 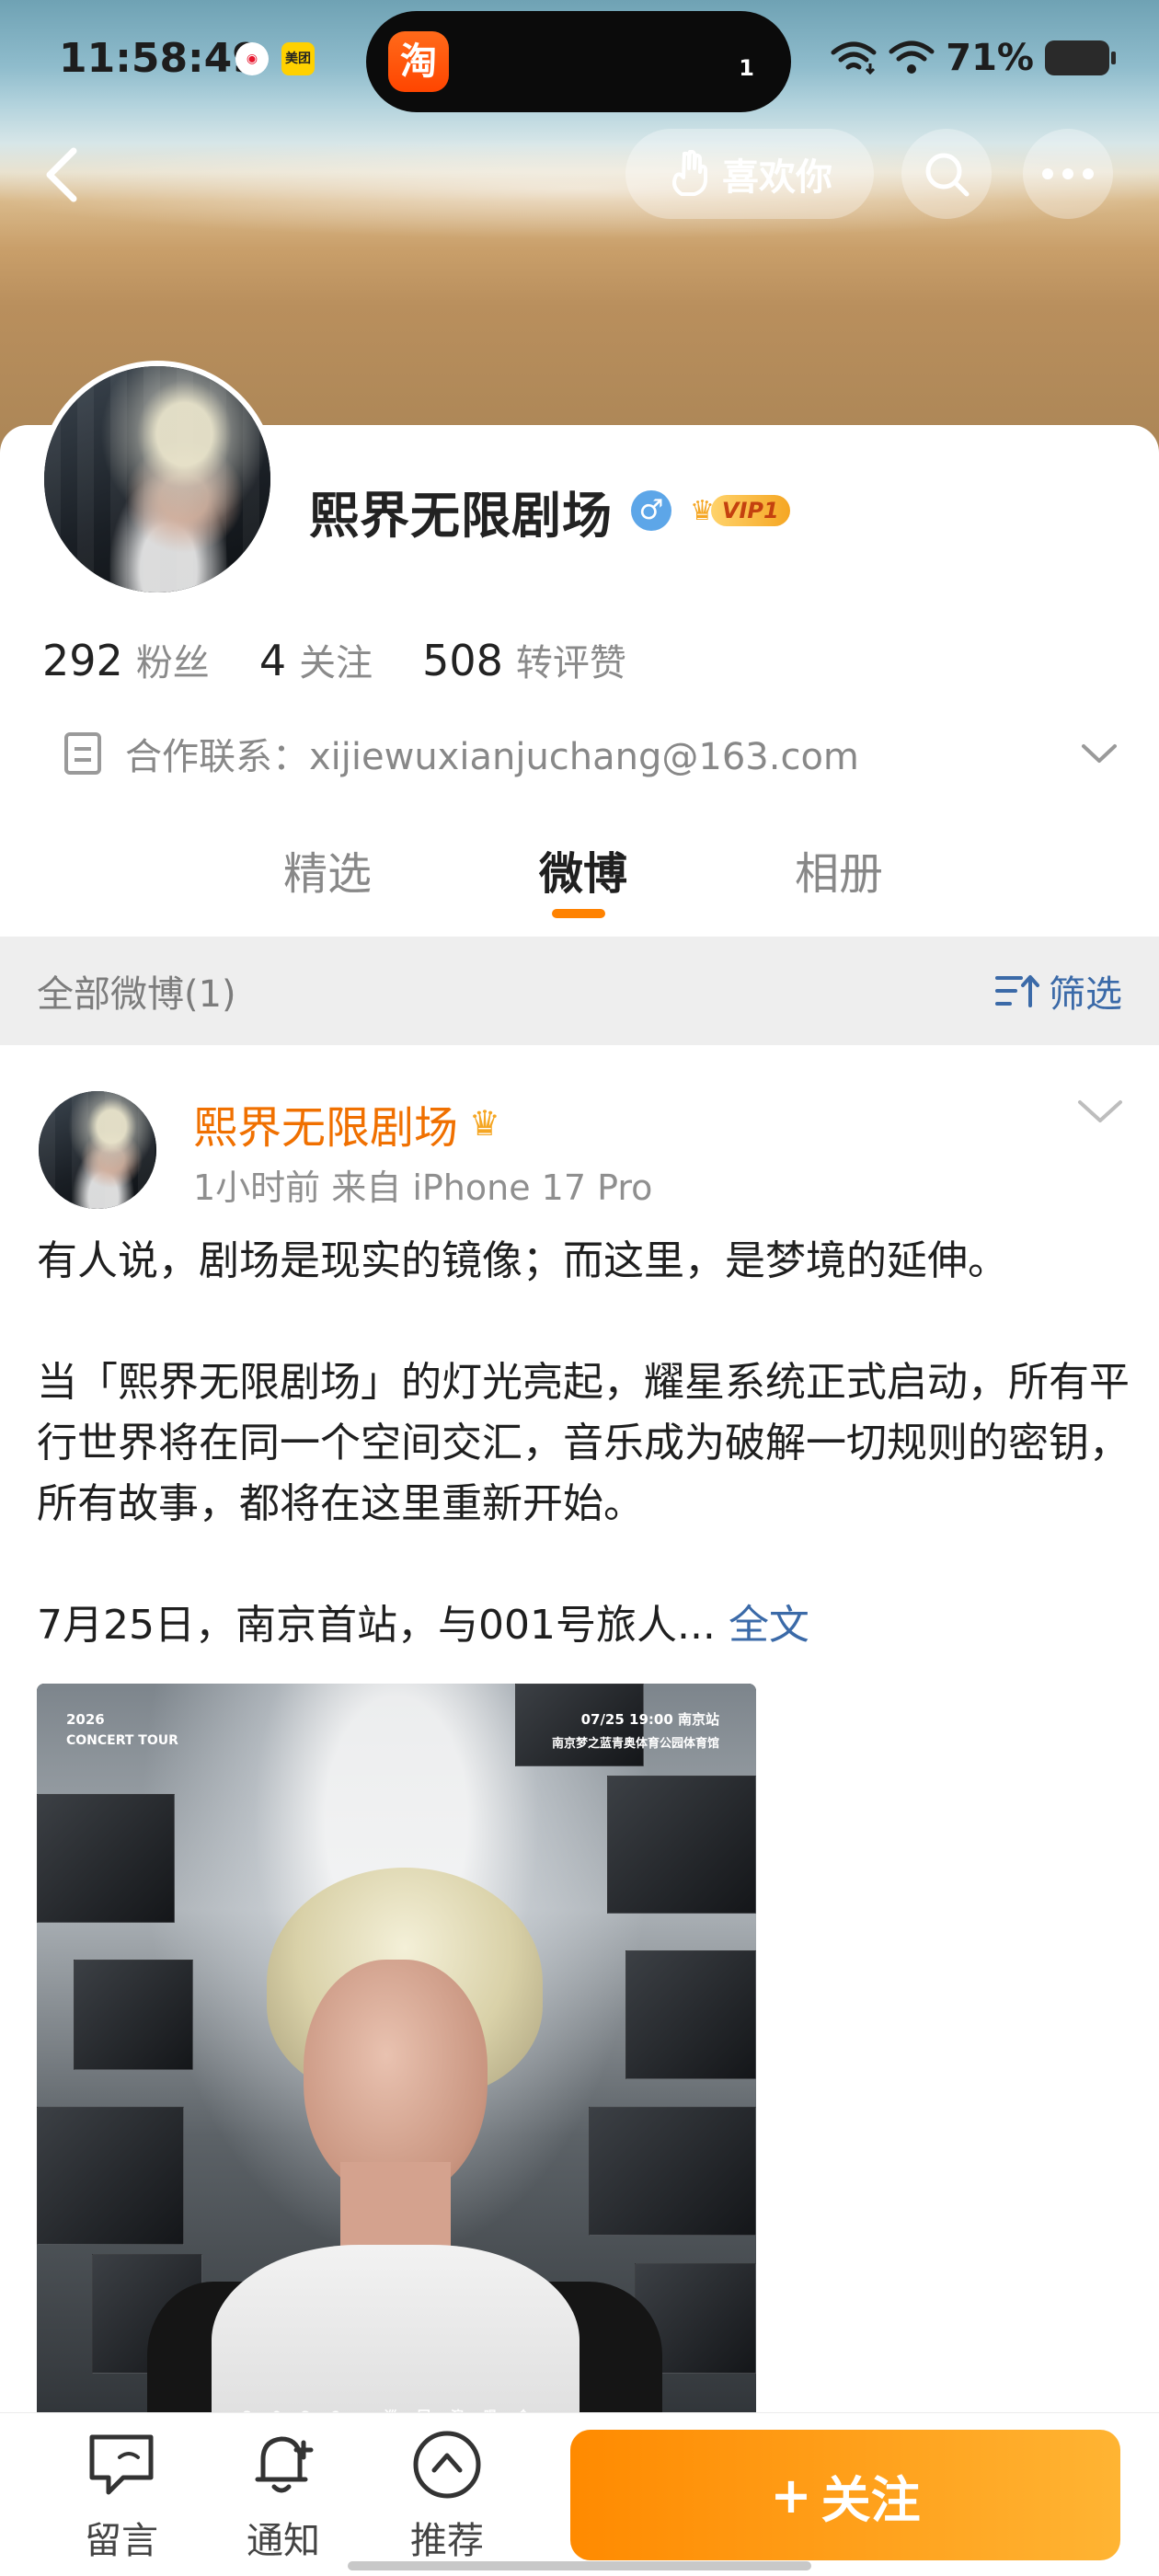 I want to click on male-icon: ♂, so click(x=651, y=510).